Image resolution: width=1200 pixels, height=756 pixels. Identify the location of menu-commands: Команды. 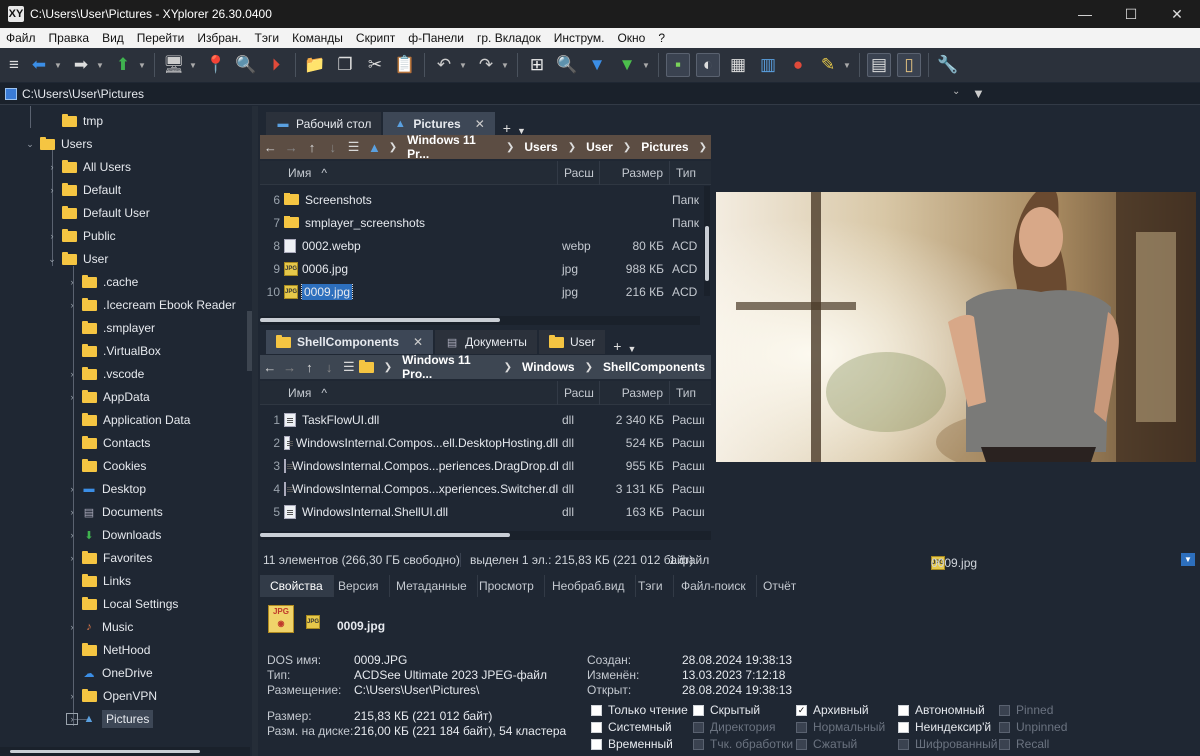
(317, 38).